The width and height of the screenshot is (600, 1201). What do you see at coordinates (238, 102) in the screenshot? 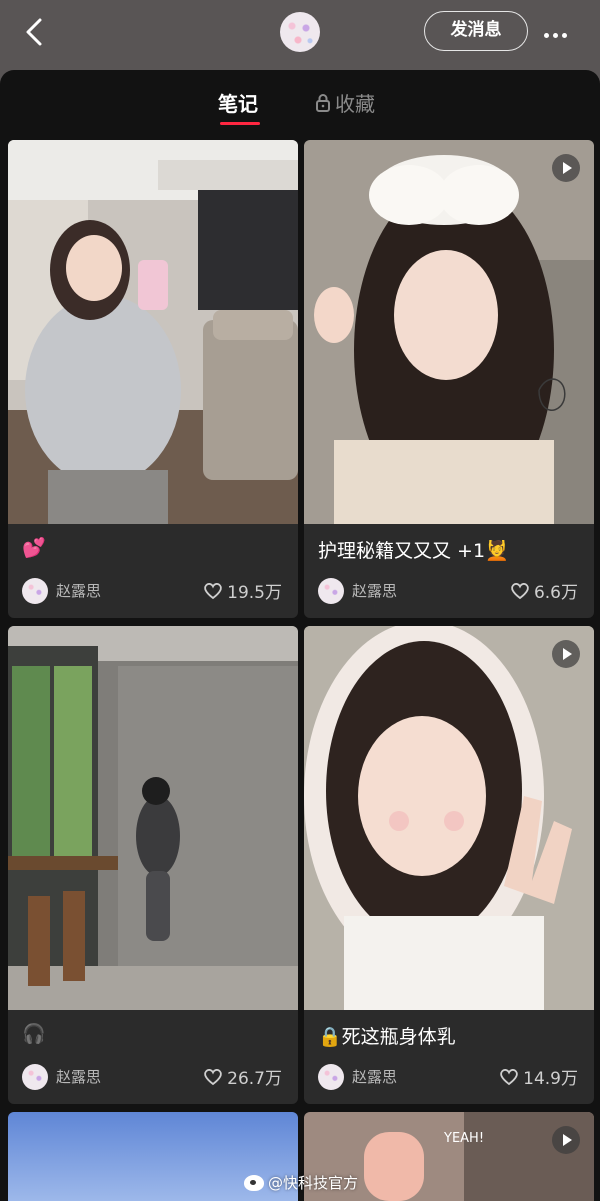
I see `tab-notes: 笔记` at bounding box center [238, 102].